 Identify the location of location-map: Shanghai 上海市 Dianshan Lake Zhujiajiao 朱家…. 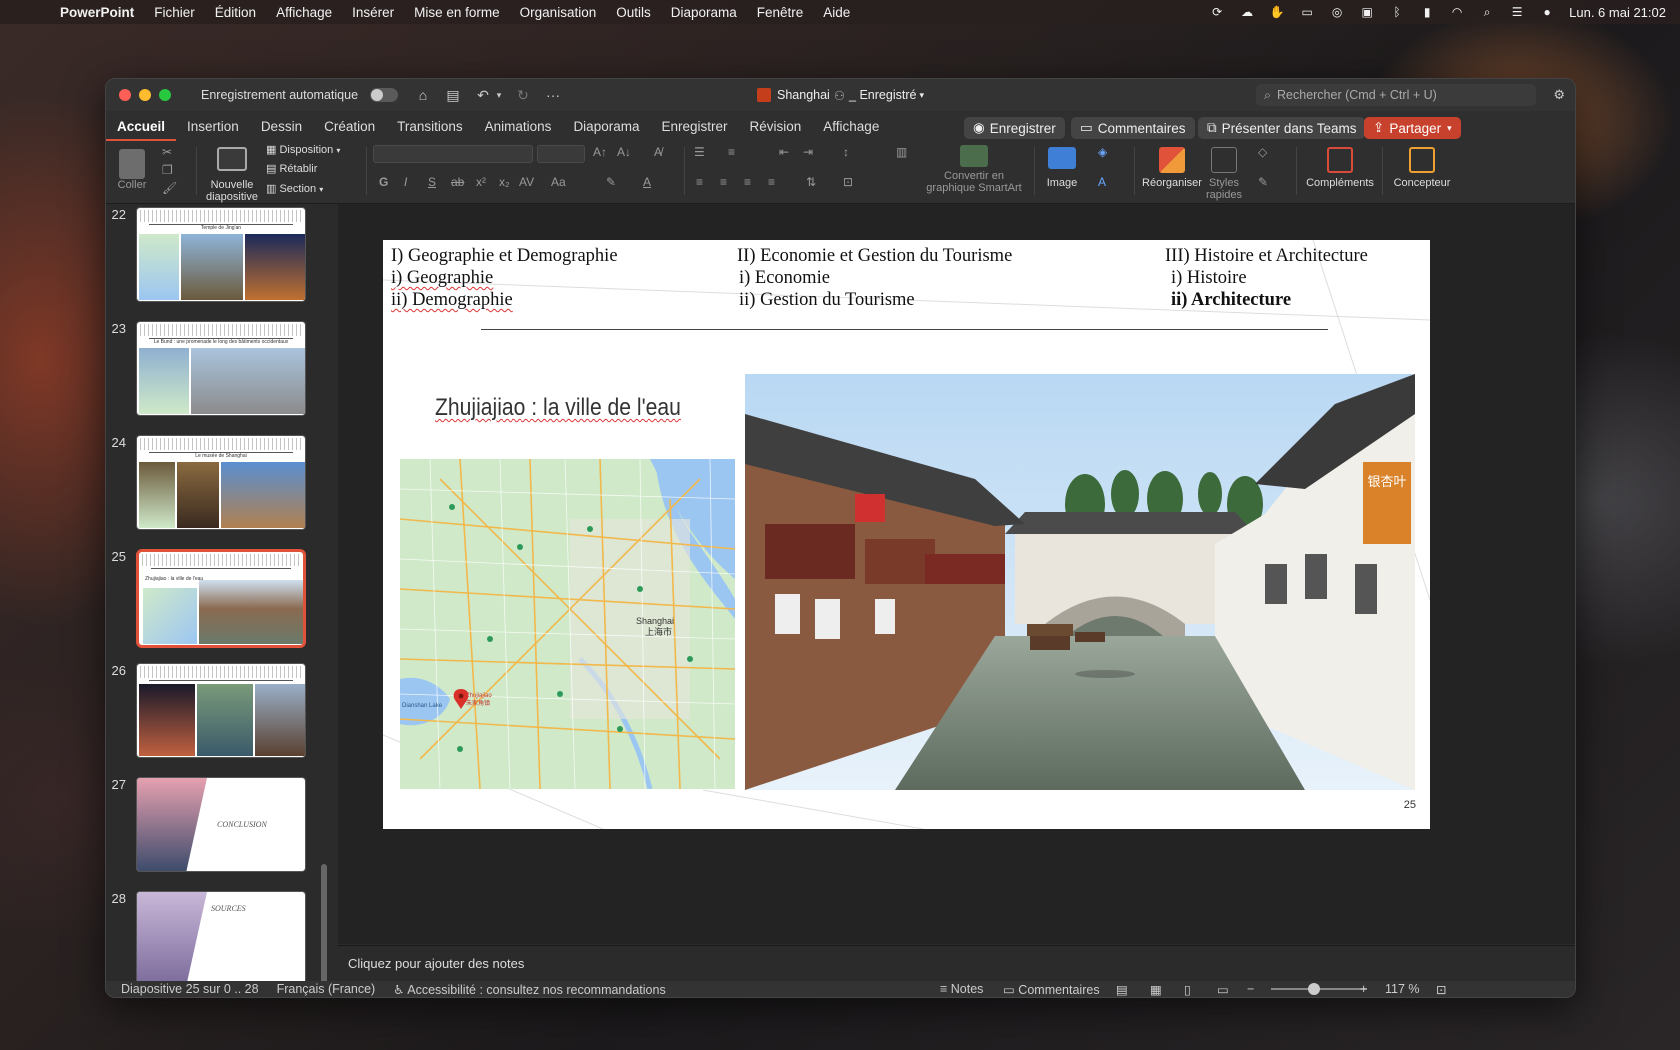
(567, 624).